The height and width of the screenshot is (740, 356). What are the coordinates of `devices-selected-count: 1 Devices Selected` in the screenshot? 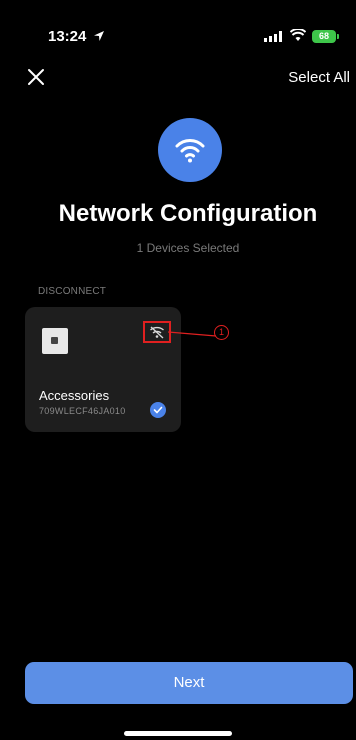 It's located at (188, 248).